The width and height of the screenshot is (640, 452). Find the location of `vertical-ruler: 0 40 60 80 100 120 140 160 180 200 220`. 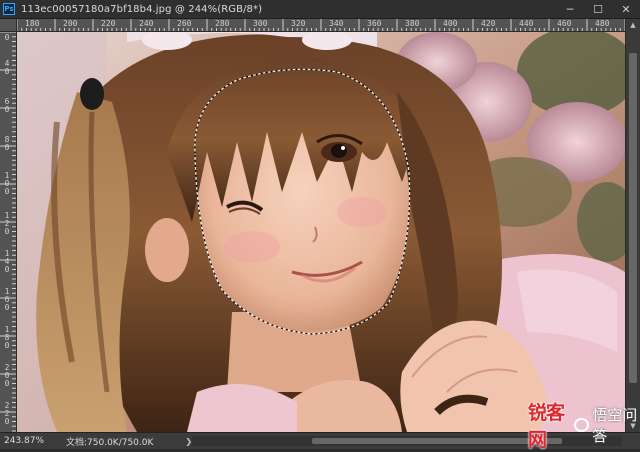

vertical-ruler: 0 40 60 80 100 120 140 160 180 200 220 is located at coordinates (8, 232).